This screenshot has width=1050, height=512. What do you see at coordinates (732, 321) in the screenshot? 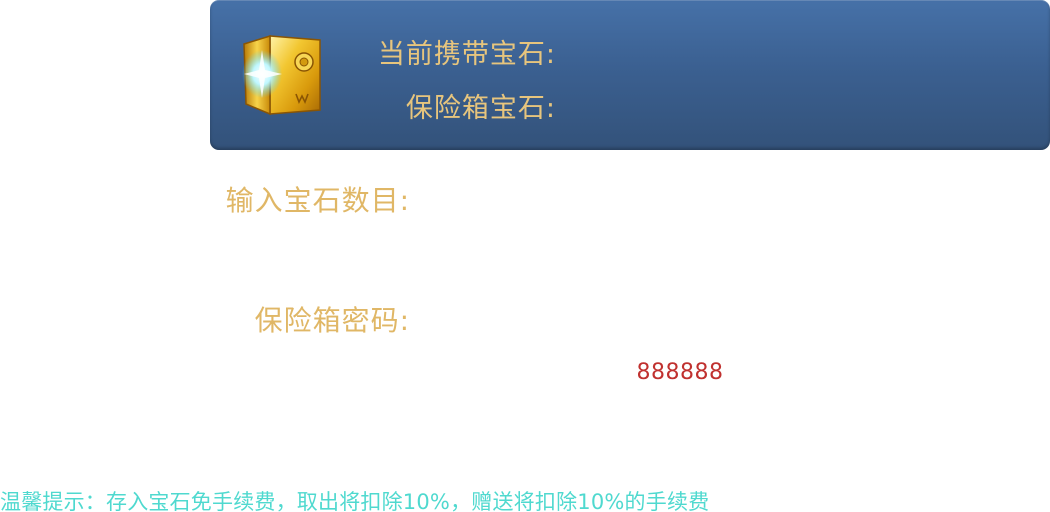
I see `safe-password-input` at bounding box center [732, 321].